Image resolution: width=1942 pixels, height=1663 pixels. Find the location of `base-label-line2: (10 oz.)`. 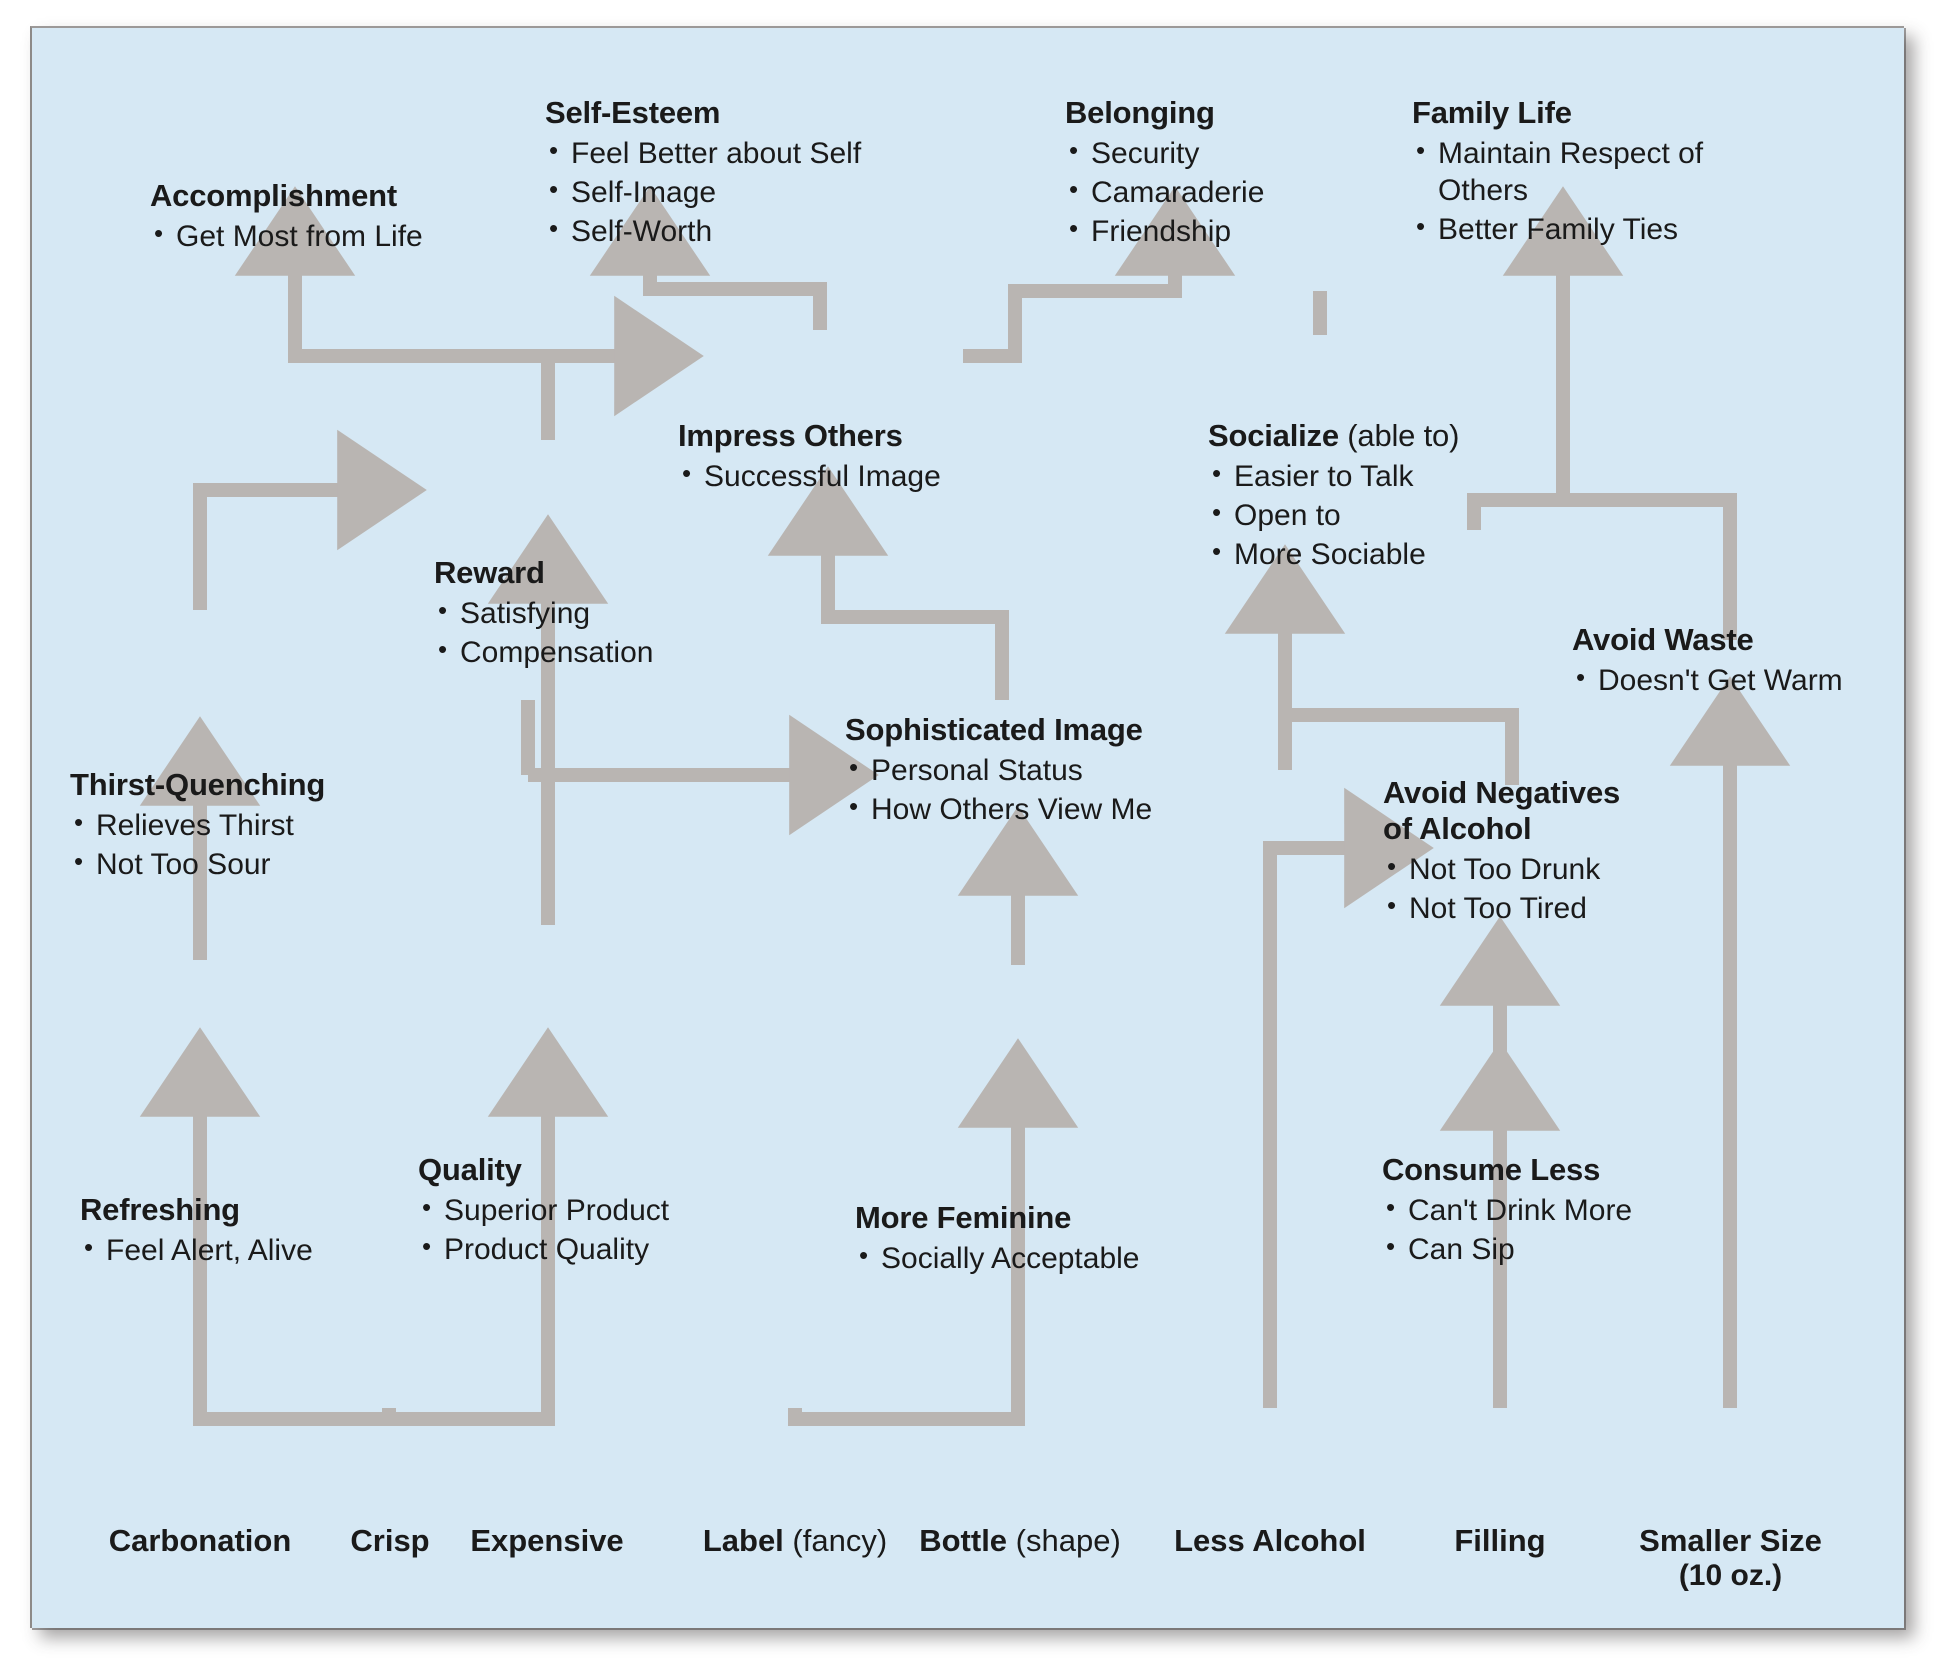

base-label-line2: (10 oz.) is located at coordinates (1730, 1575).